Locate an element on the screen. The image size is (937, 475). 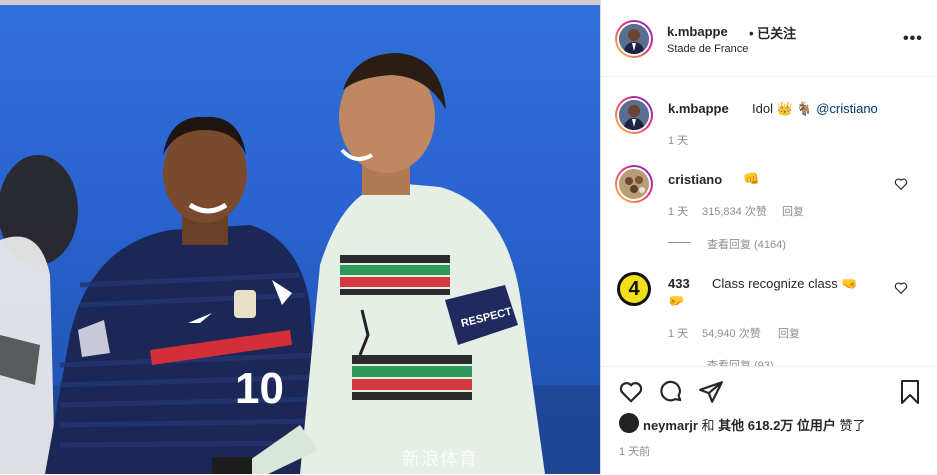
comment-username: cristiano is located at coordinates (695, 179).